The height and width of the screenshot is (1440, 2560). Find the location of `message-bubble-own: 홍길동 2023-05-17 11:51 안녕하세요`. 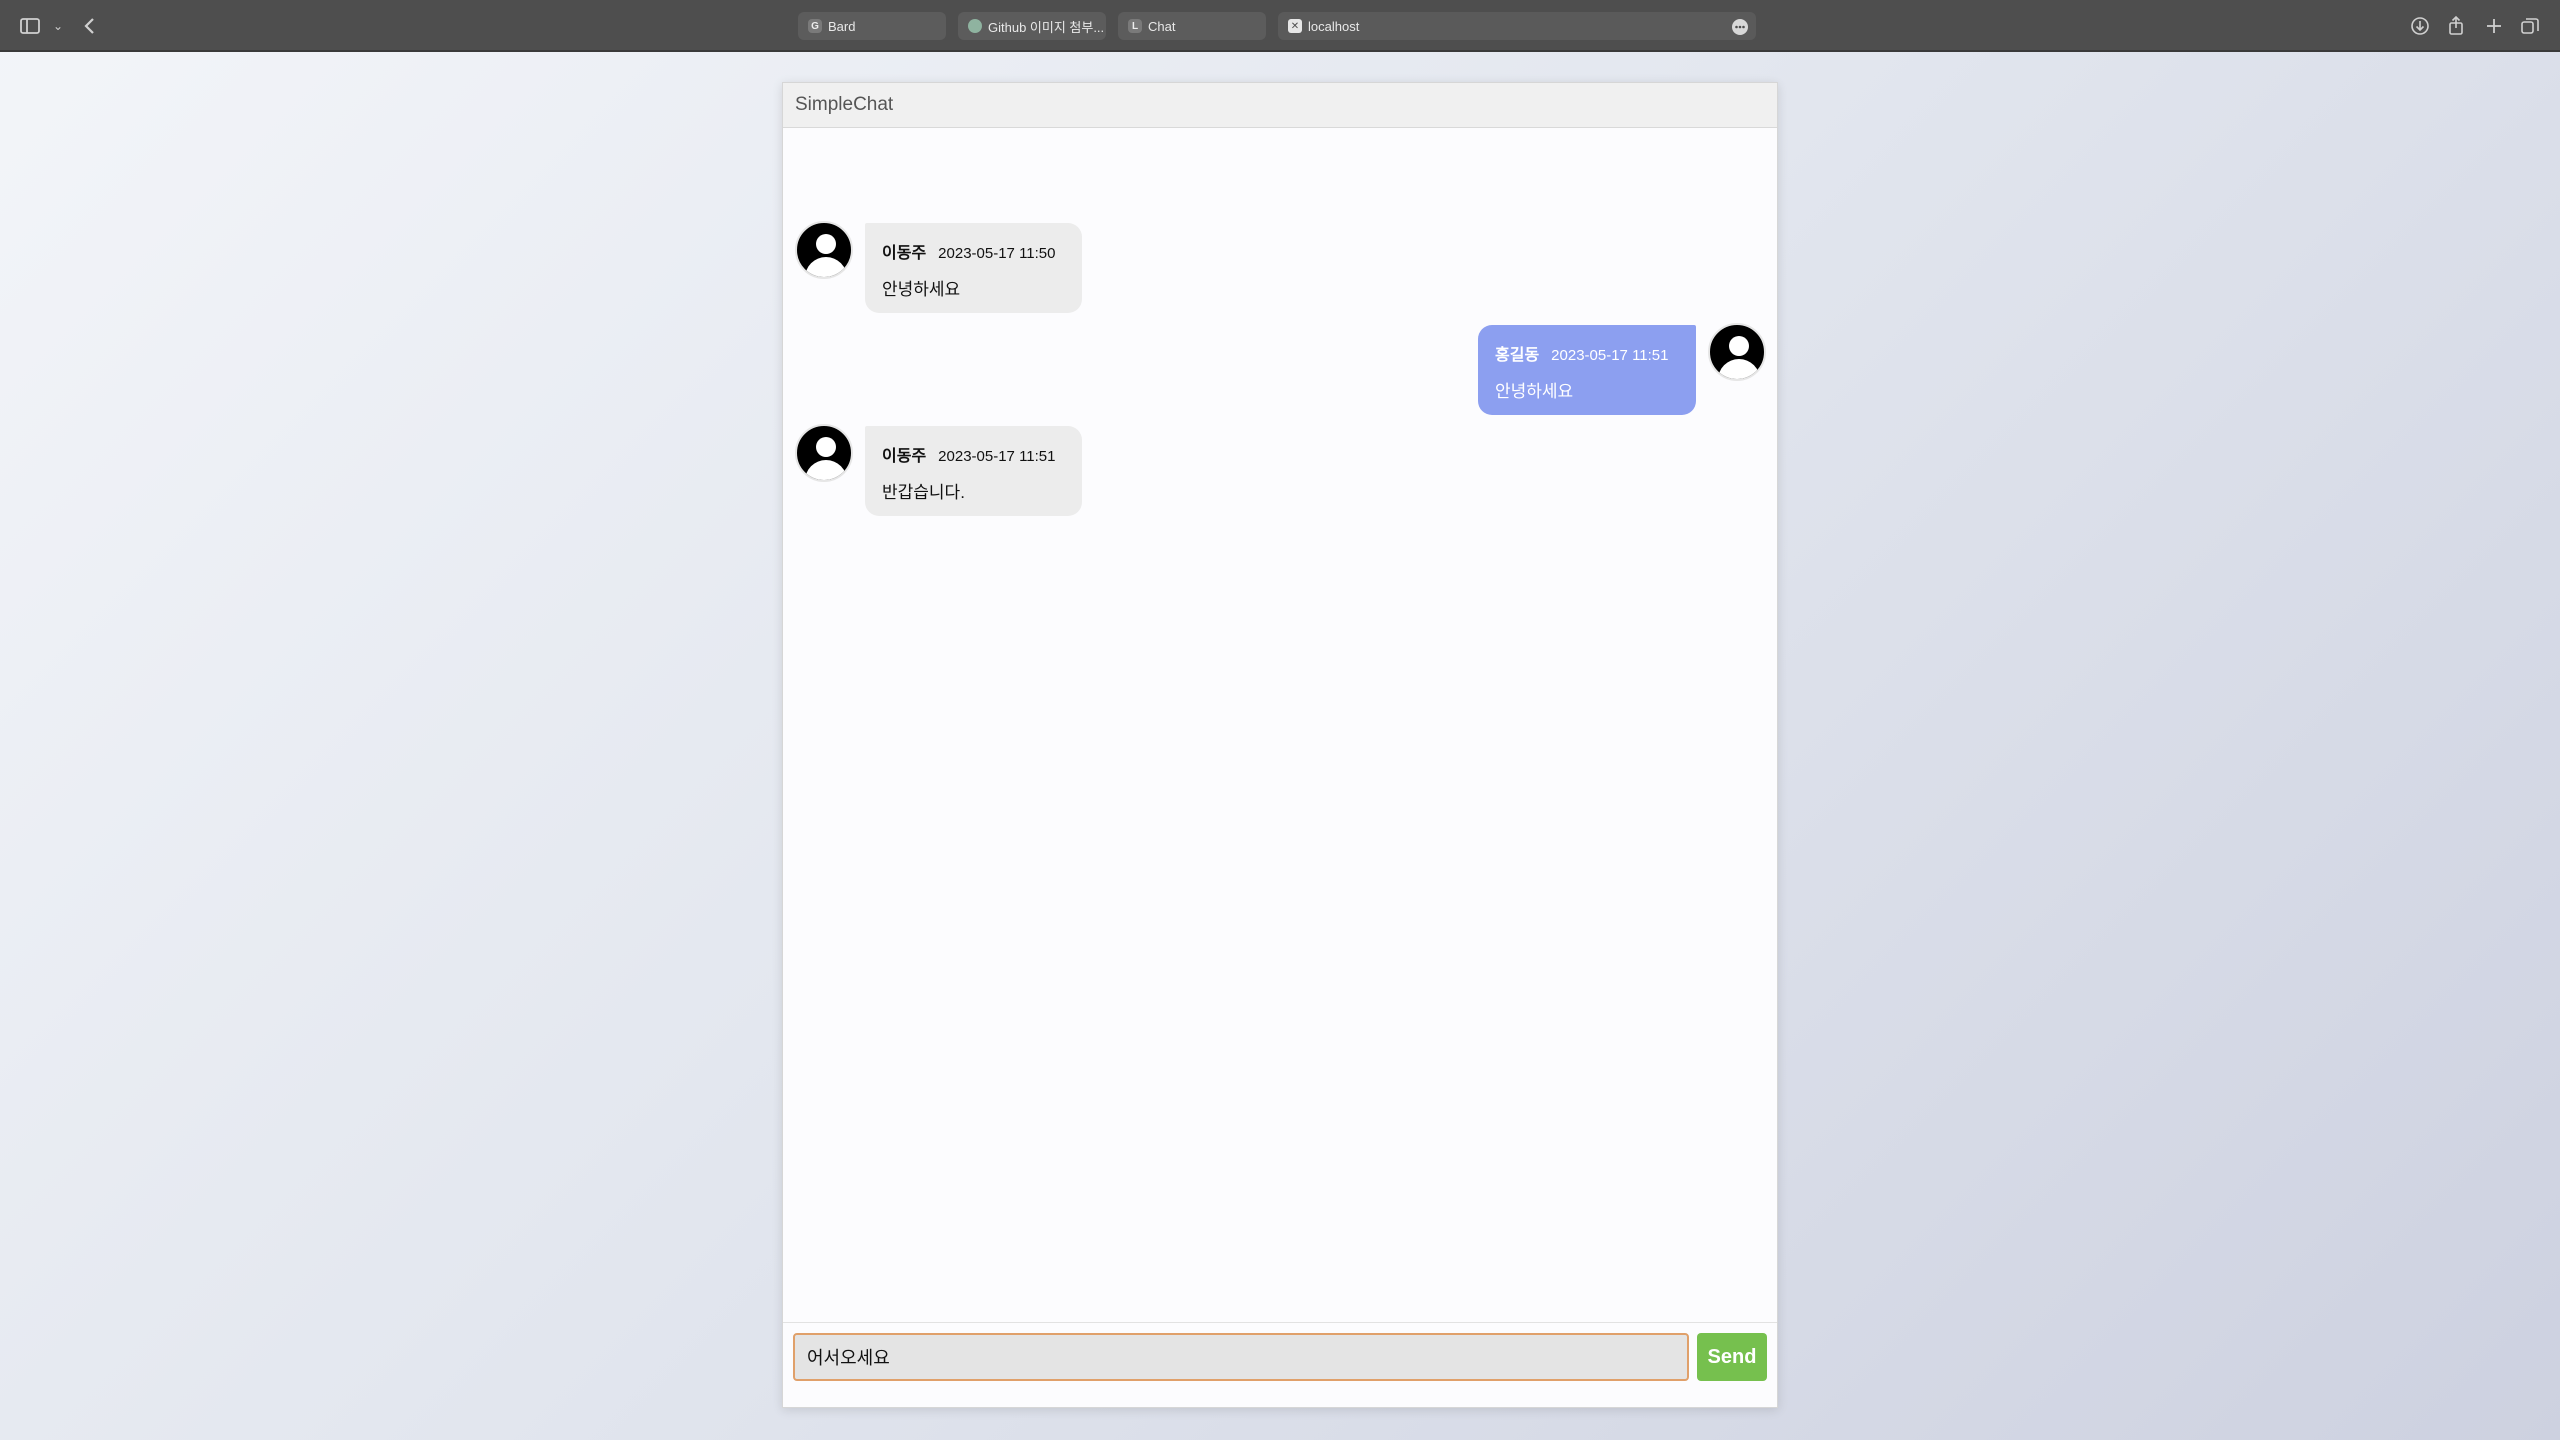

message-bubble-own: 홍길동 2023-05-17 11:51 안녕하세요 is located at coordinates (1587, 370).